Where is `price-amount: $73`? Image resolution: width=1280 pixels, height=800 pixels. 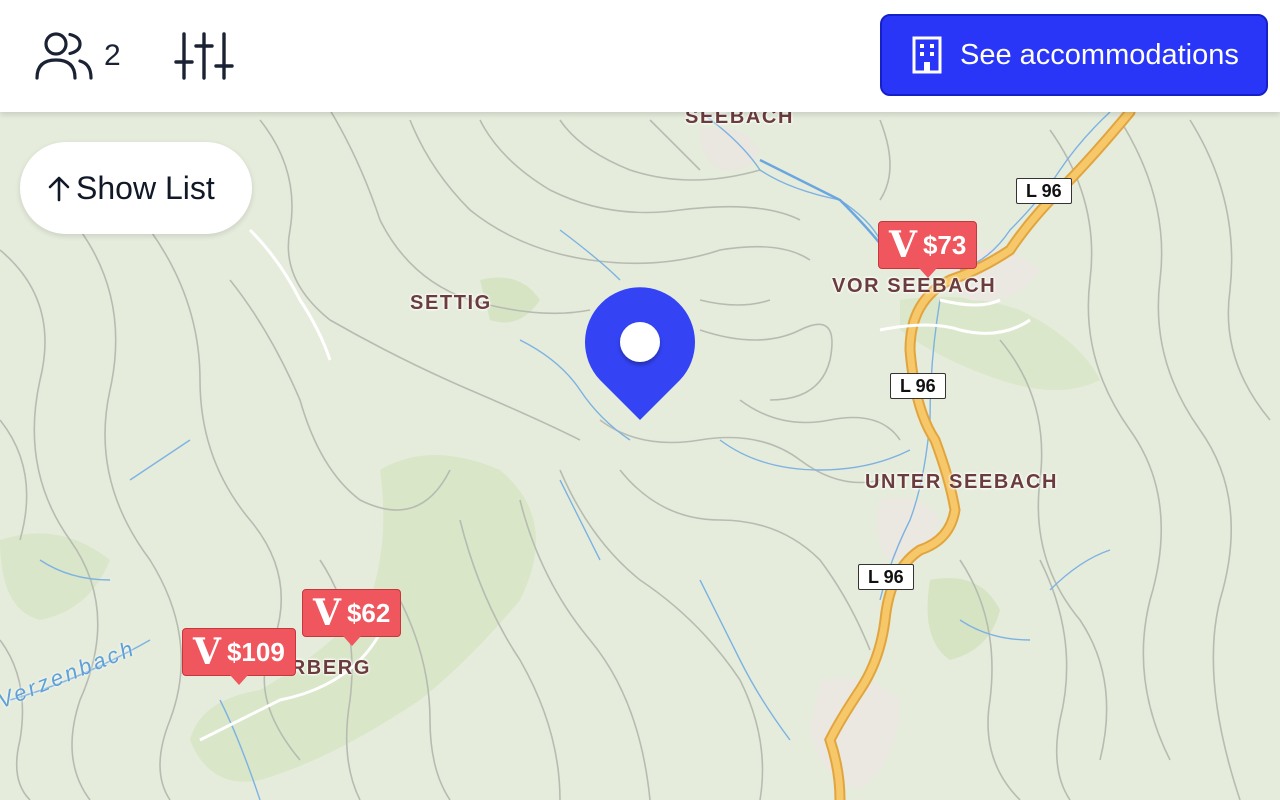 price-amount: $73 is located at coordinates (944, 244).